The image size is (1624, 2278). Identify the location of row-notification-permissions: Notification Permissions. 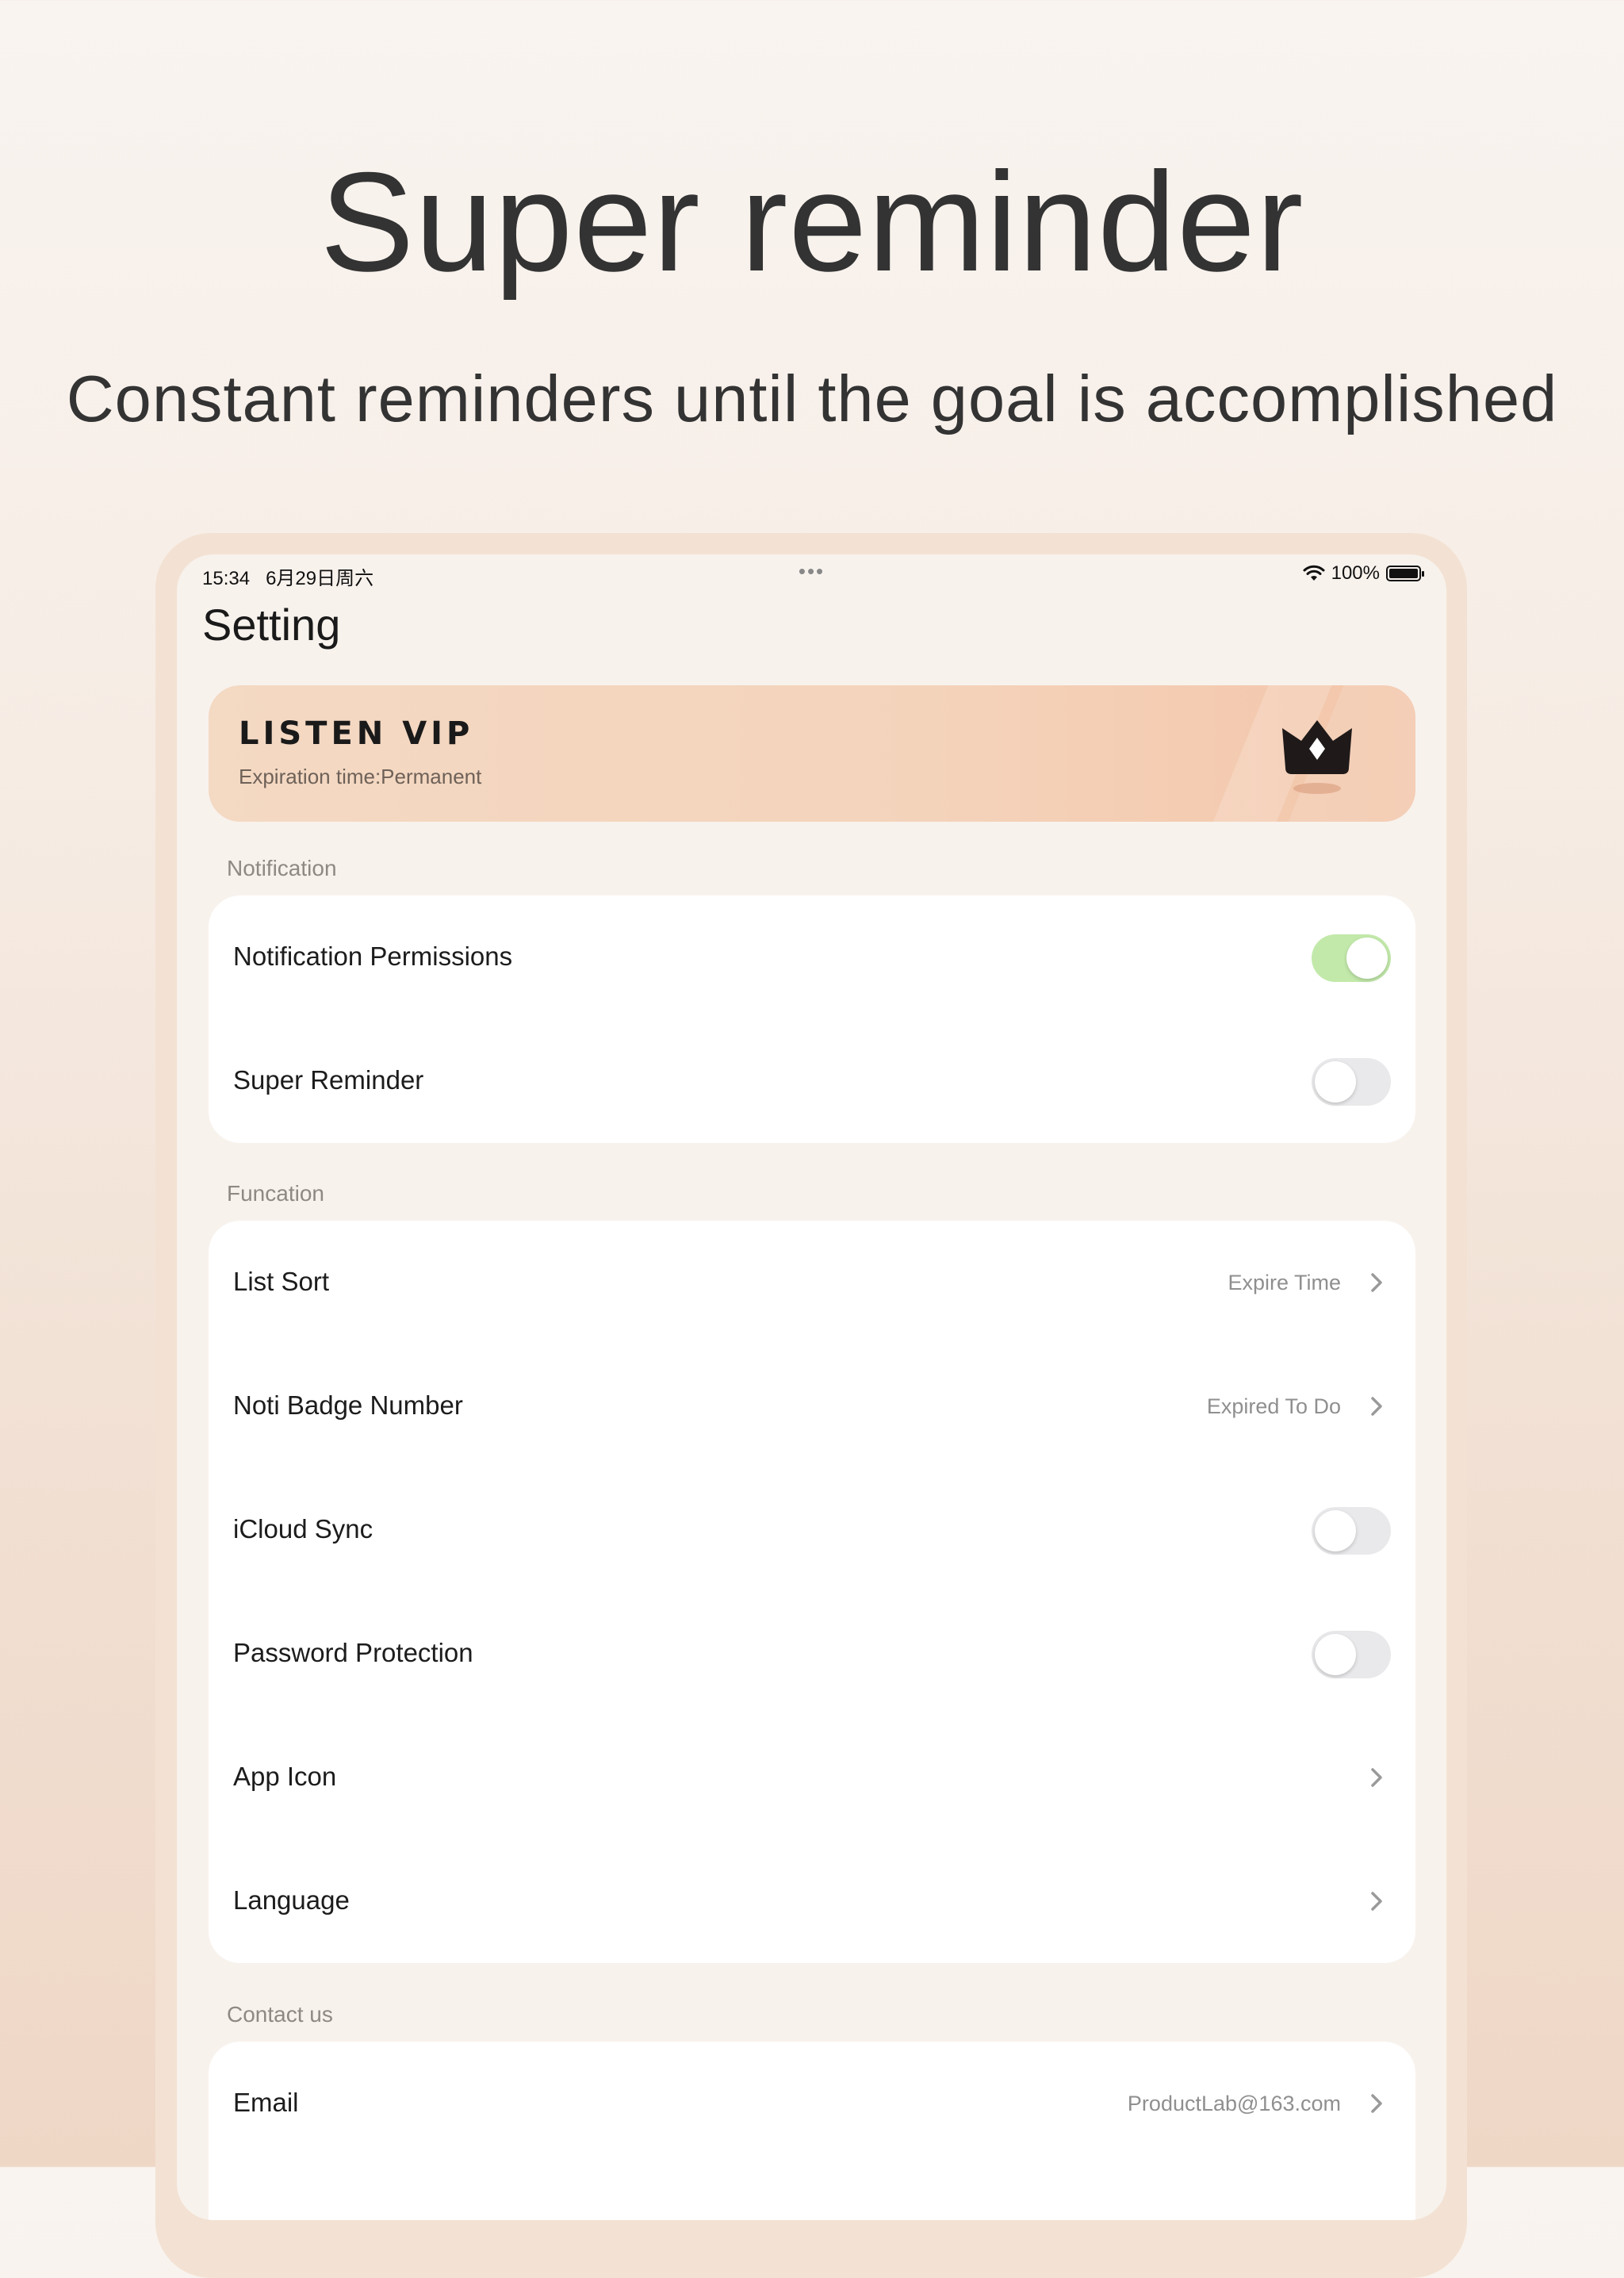
(812, 957).